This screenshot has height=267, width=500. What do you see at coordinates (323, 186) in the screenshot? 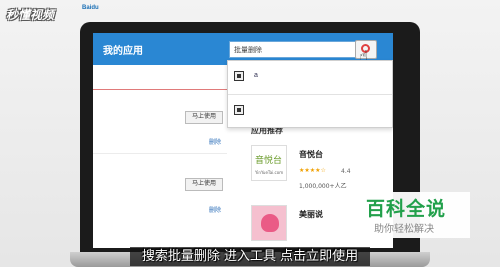
I see `user-count: 1,000,000+人乙` at bounding box center [323, 186].